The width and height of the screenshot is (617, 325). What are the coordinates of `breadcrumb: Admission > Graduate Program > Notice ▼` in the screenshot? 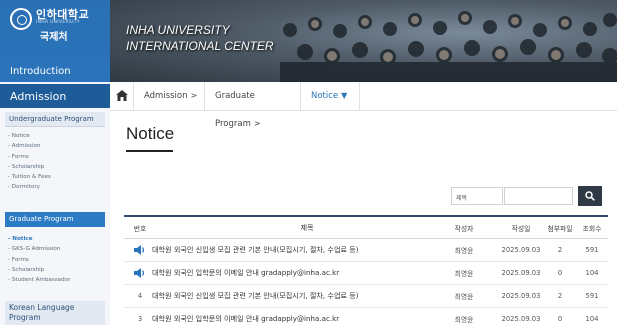 It's located at (363, 105).